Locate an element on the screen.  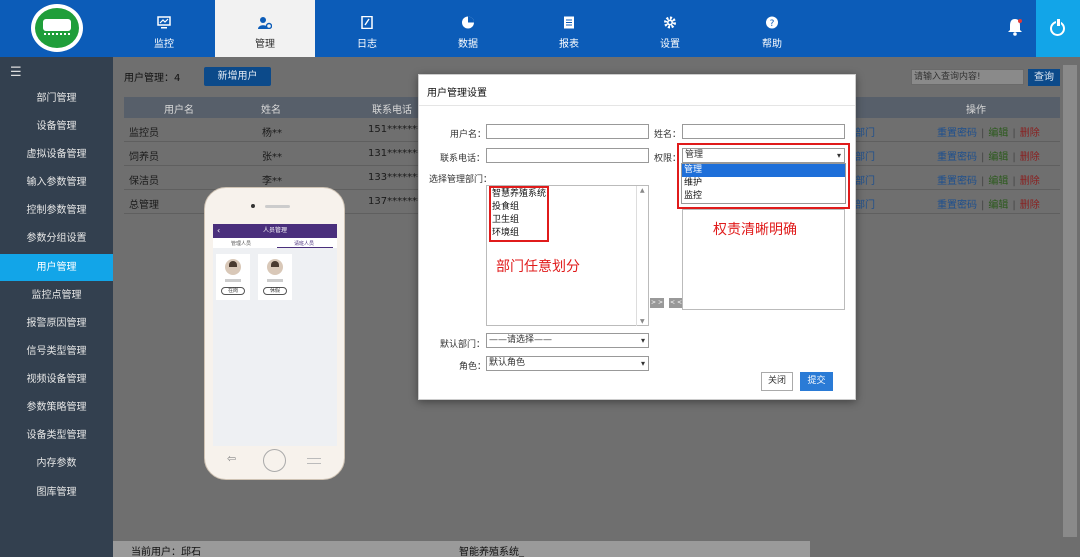
phone-header: ‹ 人员管理 is located at coordinates (275, 231).